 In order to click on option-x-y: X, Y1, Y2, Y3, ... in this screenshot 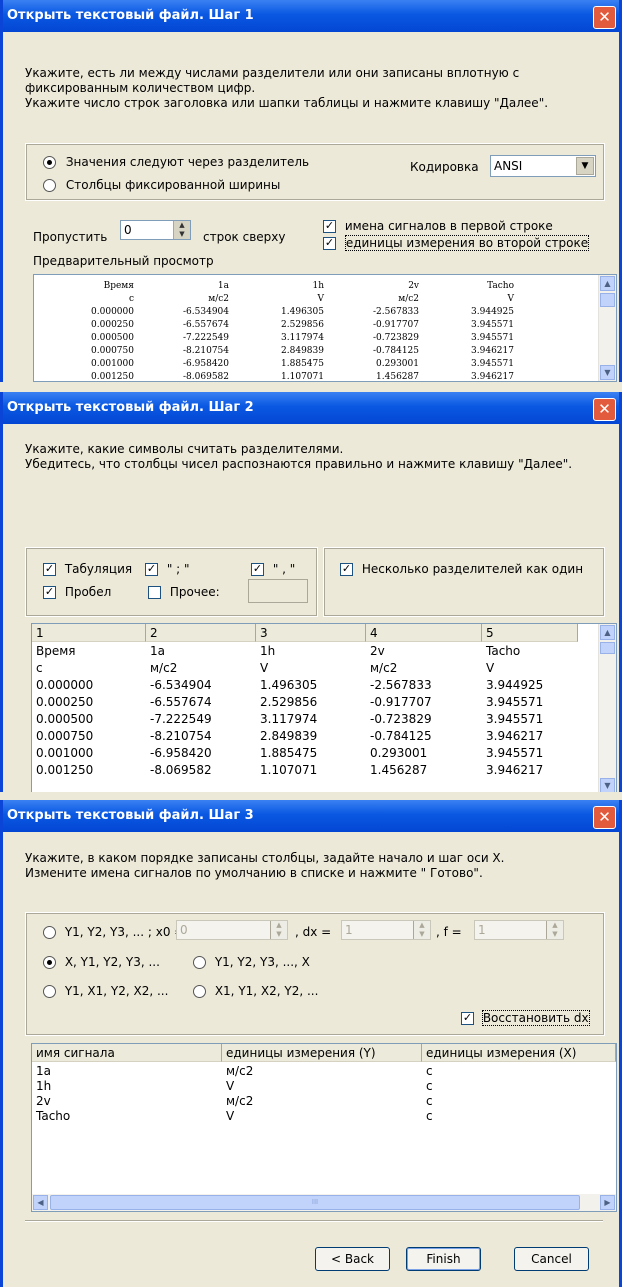, I will do `click(101, 962)`.